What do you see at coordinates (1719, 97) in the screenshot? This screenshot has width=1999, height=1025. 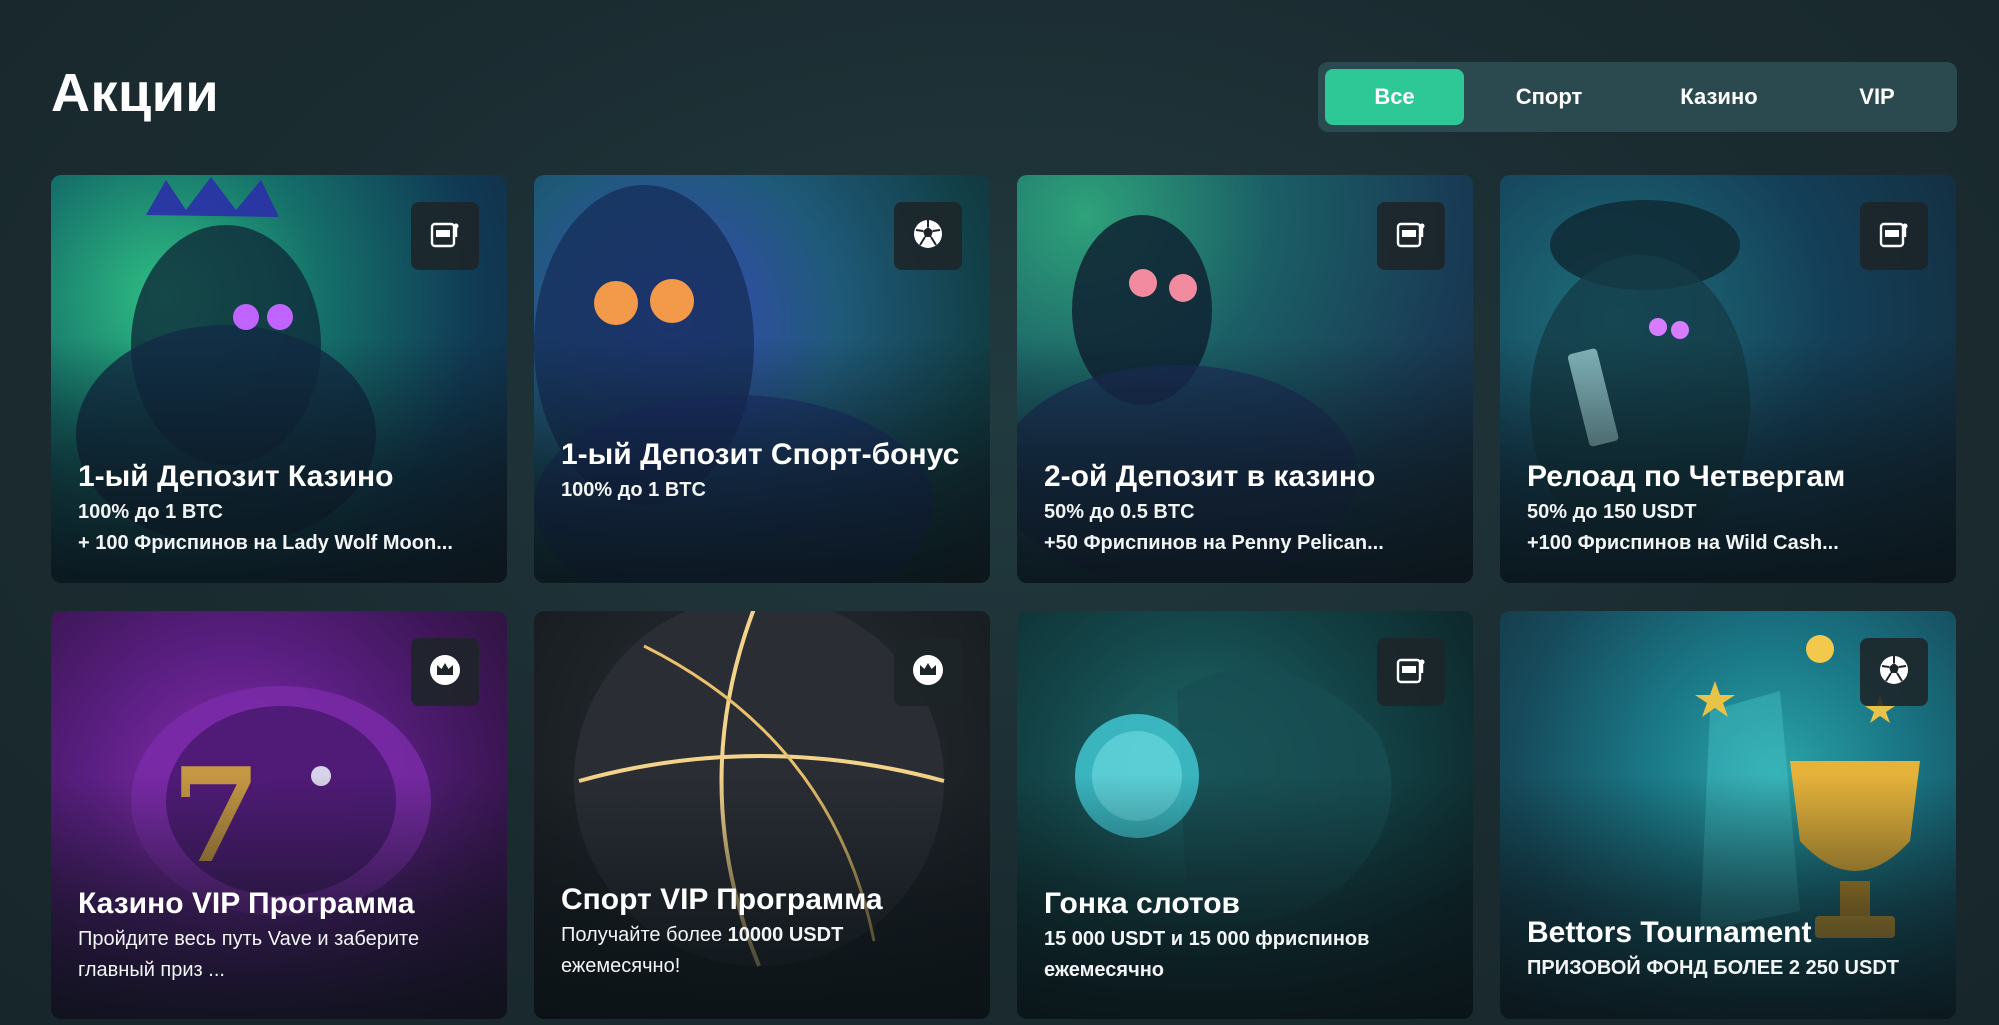 I see `tab-casino: Казино` at bounding box center [1719, 97].